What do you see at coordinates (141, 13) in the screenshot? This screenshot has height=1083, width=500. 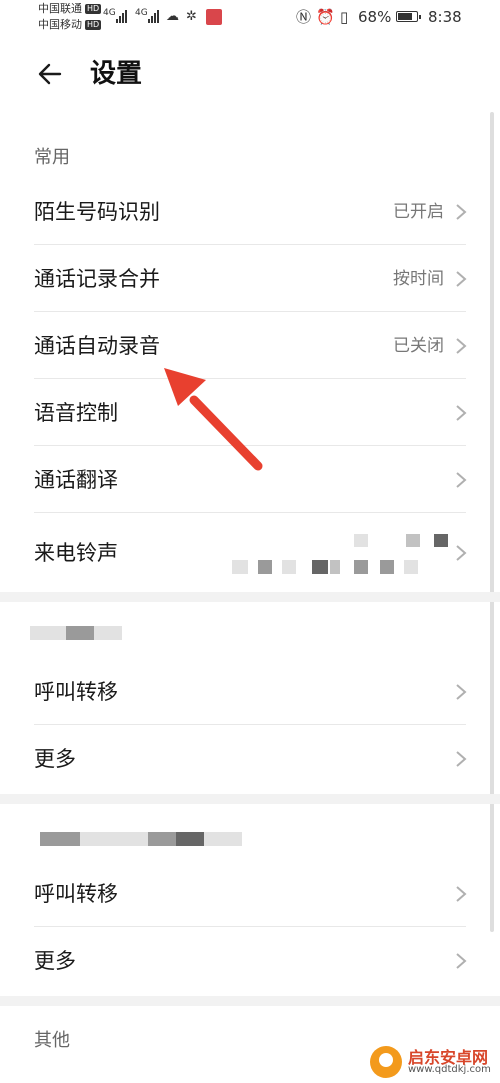 I see `network-type-2: 4G` at bounding box center [141, 13].